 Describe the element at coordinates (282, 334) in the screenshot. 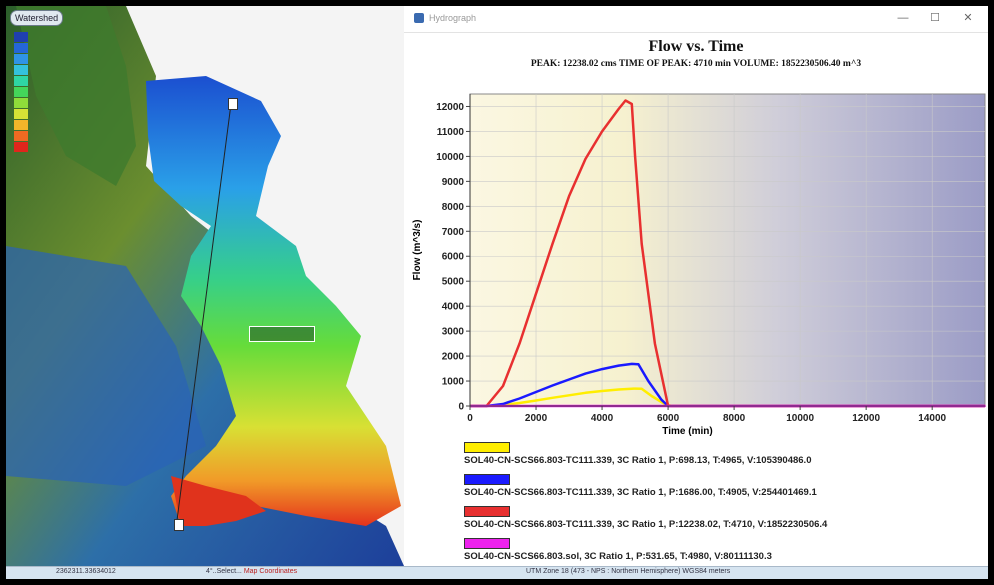

I see `basin-label` at that location.